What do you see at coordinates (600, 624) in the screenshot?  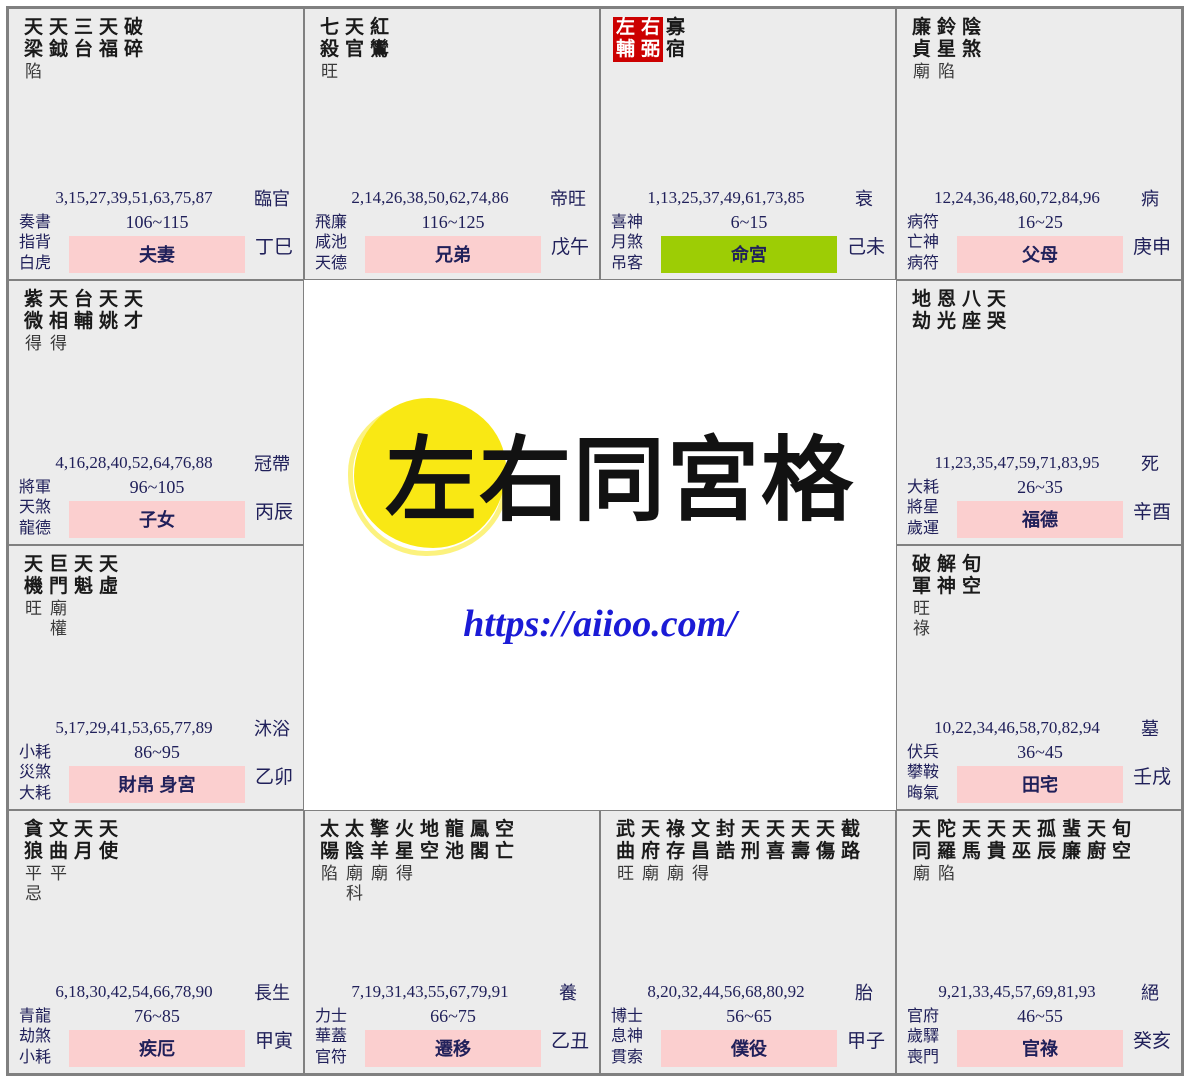 I see `site-url: https://aiioo.com/` at bounding box center [600, 624].